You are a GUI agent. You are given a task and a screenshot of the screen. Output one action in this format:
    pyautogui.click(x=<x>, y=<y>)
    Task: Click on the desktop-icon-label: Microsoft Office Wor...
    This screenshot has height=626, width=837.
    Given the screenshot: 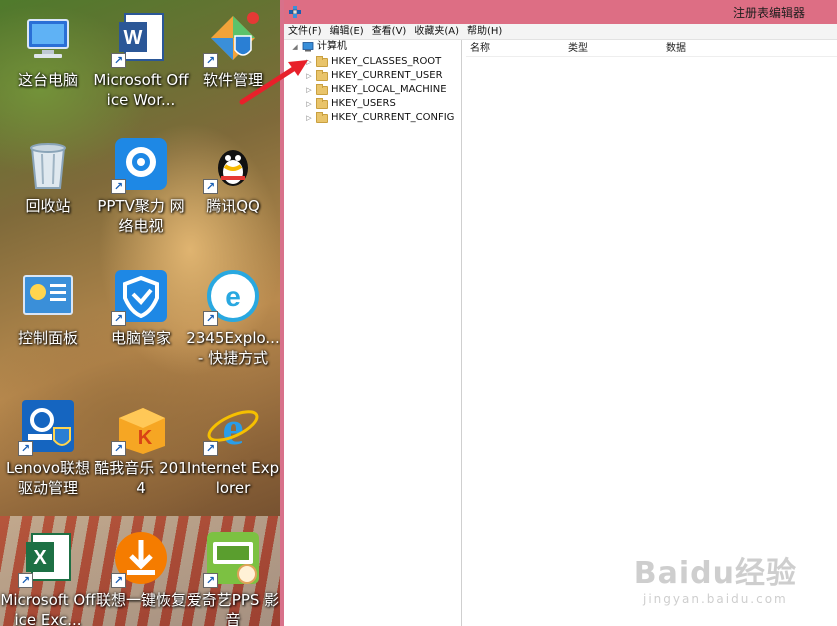 What is the action you would take?
    pyautogui.click(x=141, y=90)
    